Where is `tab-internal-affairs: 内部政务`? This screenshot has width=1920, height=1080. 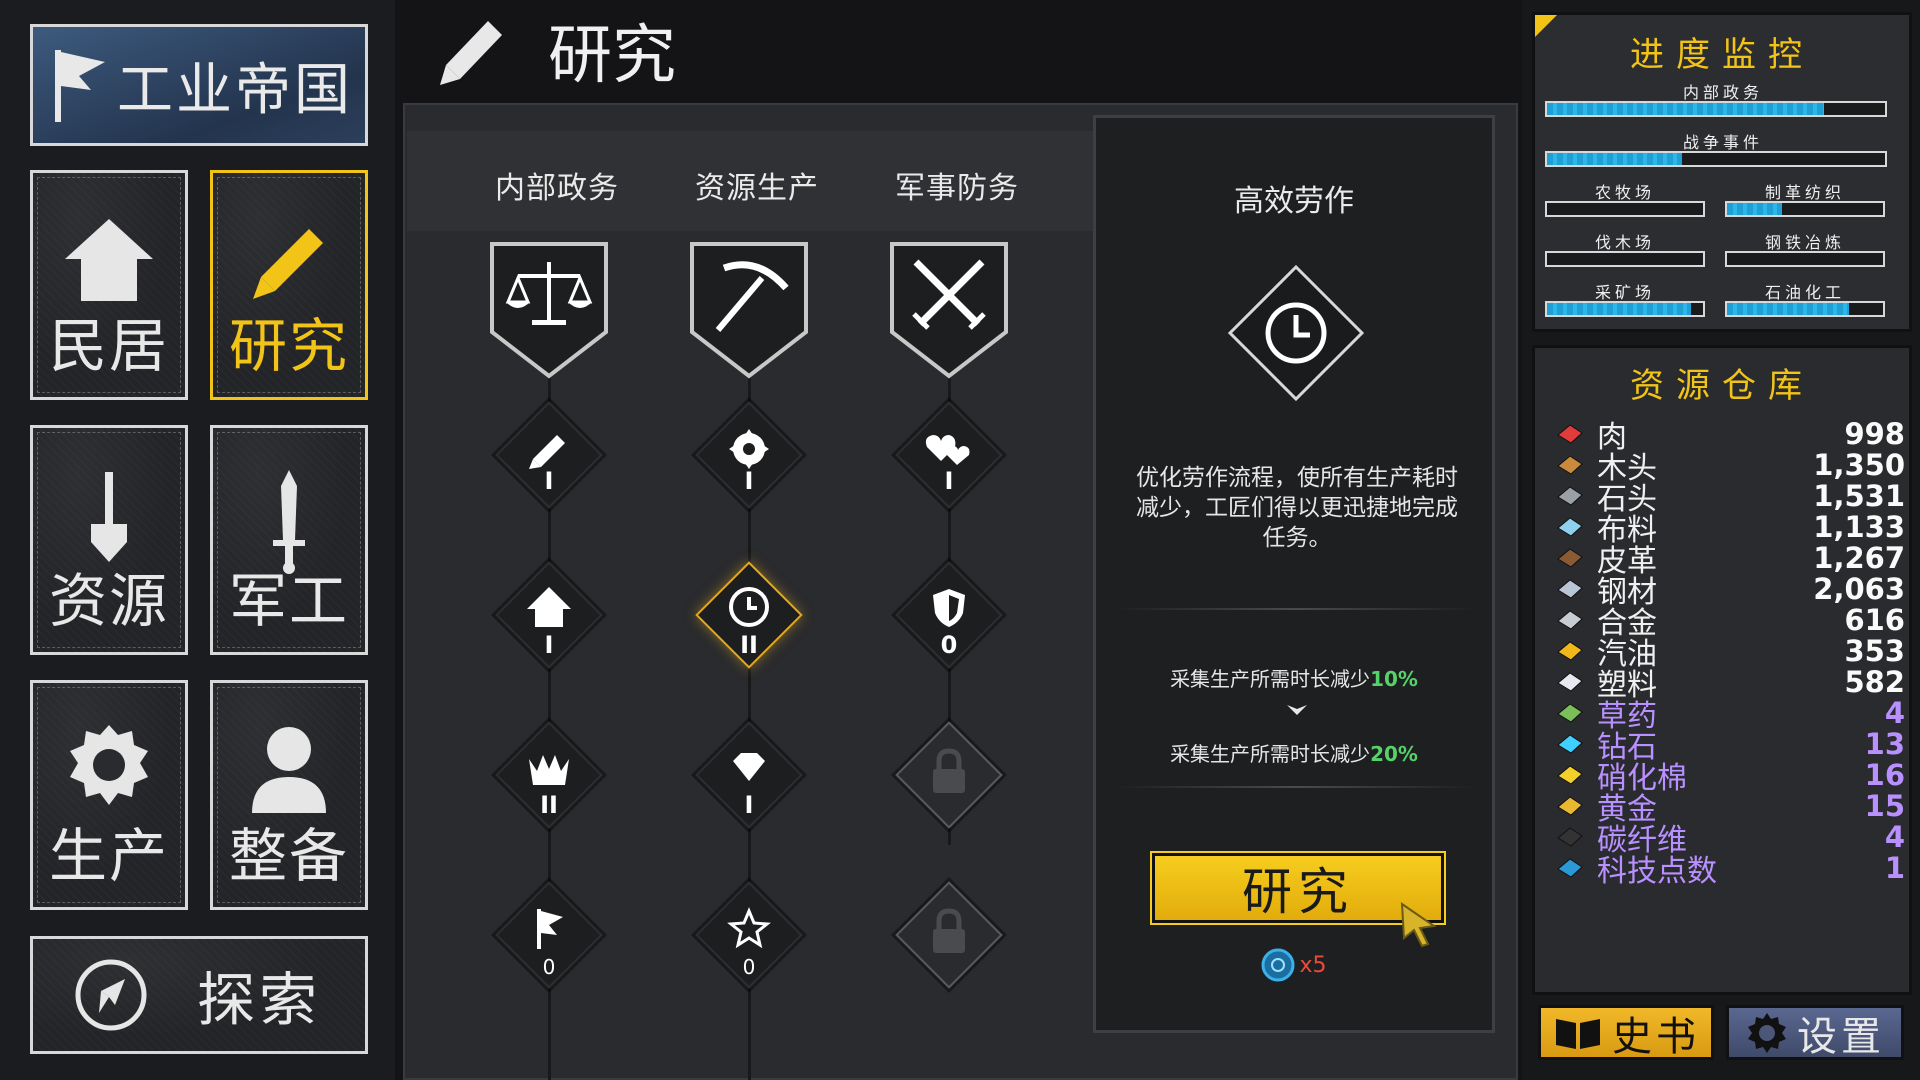
tab-internal-affairs: 内部政务 is located at coordinates (557, 185).